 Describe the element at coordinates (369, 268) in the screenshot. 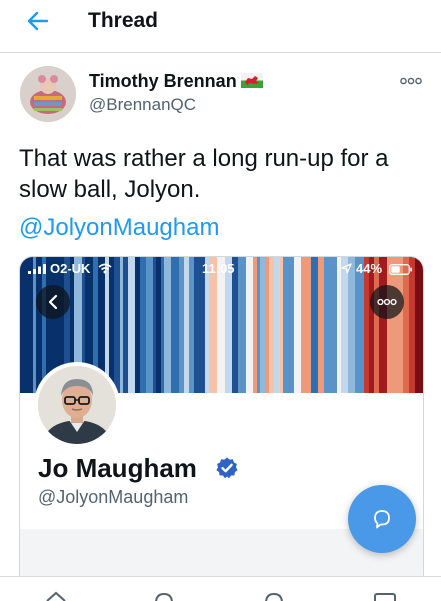

I see `battery-percentage: 44%` at that location.